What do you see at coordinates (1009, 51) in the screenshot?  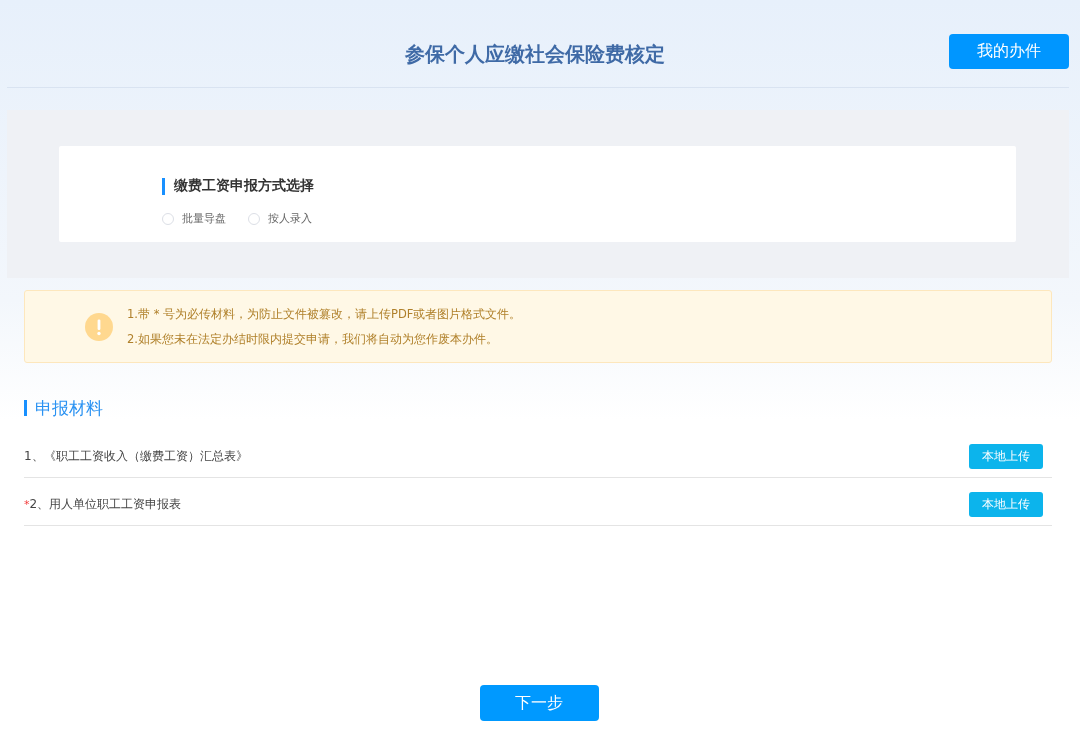 I see `my-cases-button: 我的办件` at bounding box center [1009, 51].